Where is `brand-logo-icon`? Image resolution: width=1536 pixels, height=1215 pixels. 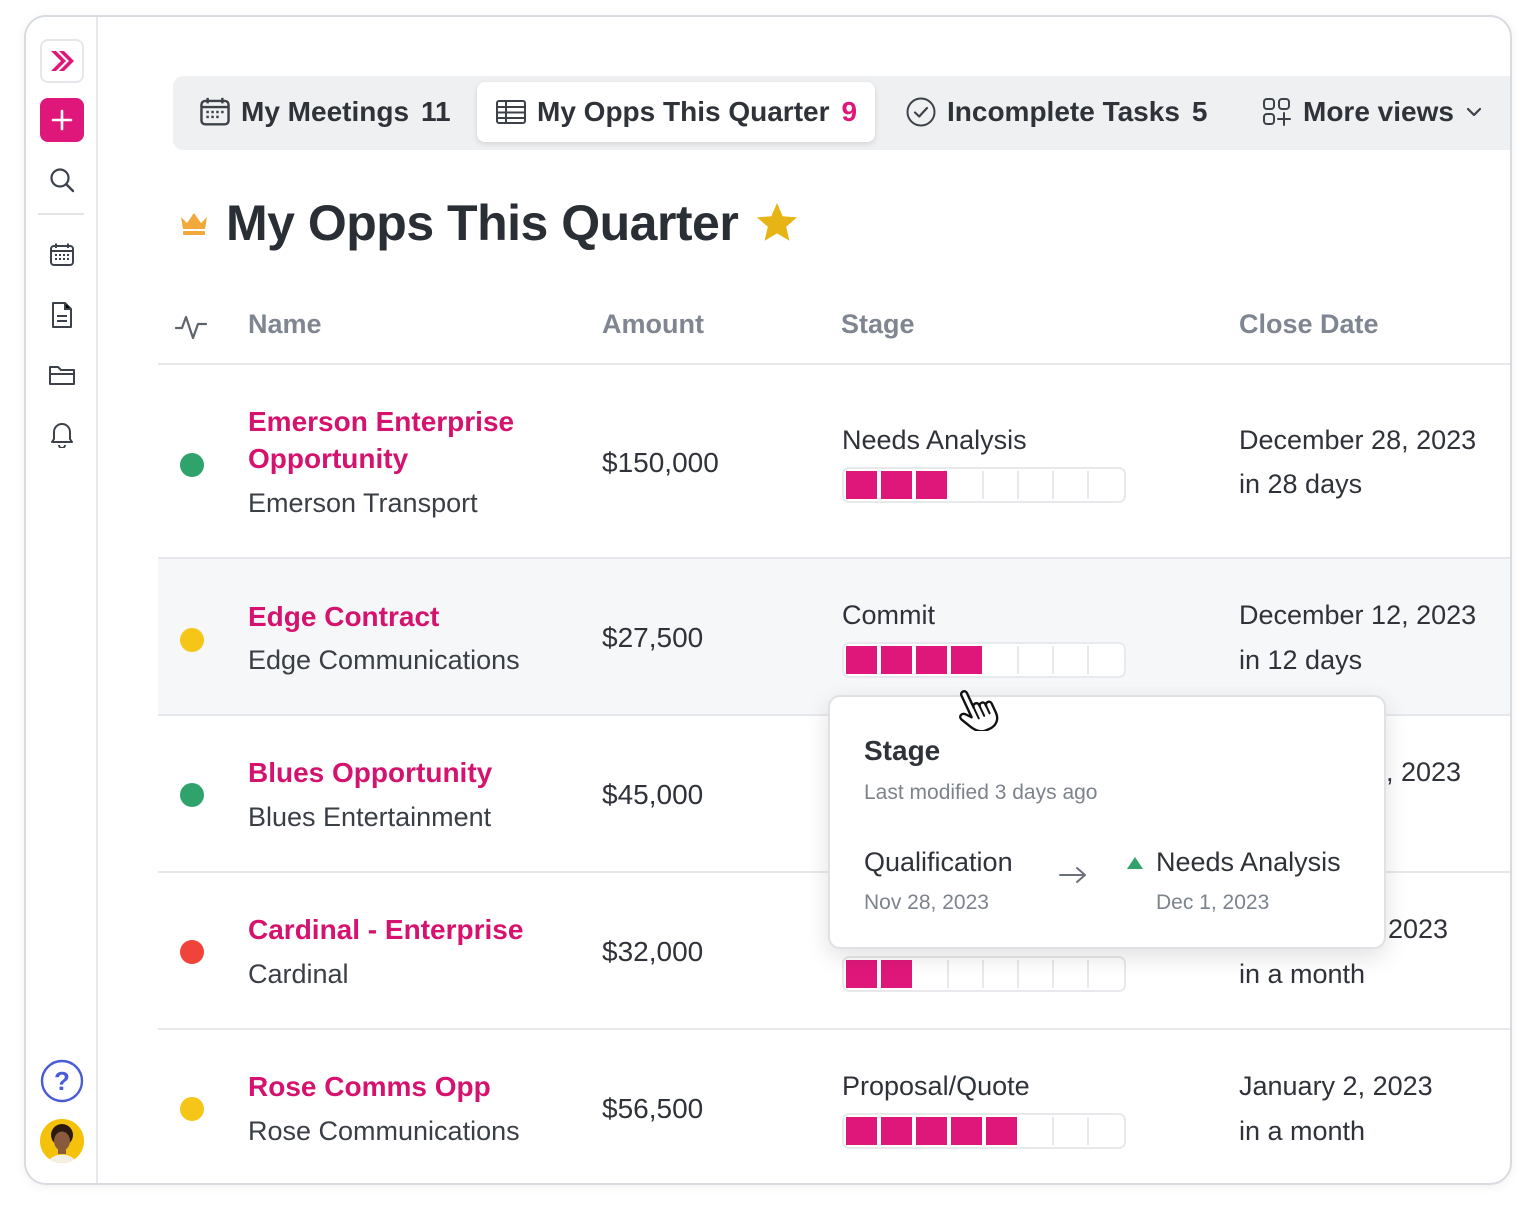 brand-logo-icon is located at coordinates (62, 61).